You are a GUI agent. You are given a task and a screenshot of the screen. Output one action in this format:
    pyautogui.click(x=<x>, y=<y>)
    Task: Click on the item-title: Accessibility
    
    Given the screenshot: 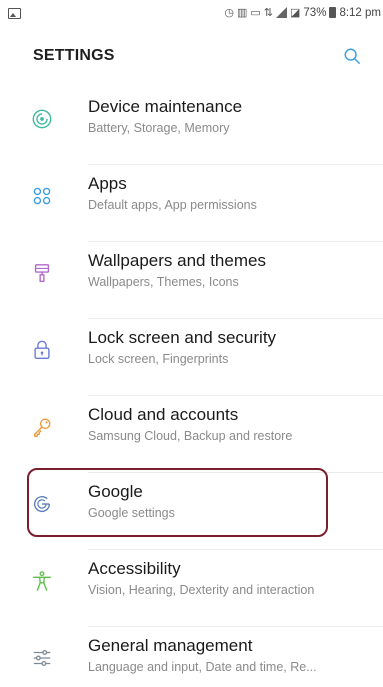 What is the action you would take?
    pyautogui.click(x=134, y=568)
    